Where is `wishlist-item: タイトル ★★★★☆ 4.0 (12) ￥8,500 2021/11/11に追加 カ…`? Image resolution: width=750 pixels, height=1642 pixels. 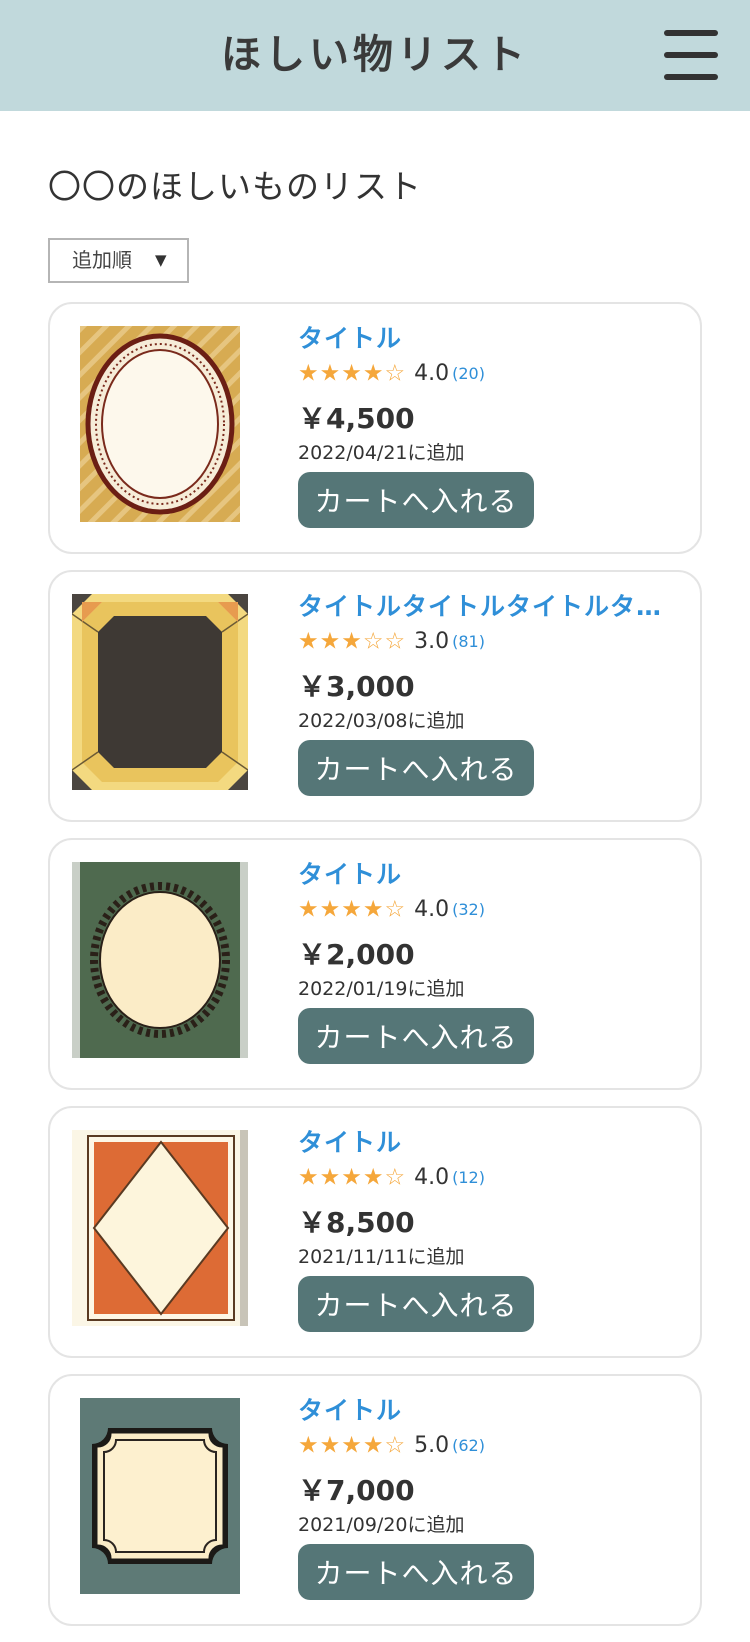
wishlist-item: タイトル ★★★★☆ 4.0 (12) ￥8,500 2021/11/11に追加 カ… is located at coordinates (375, 1232).